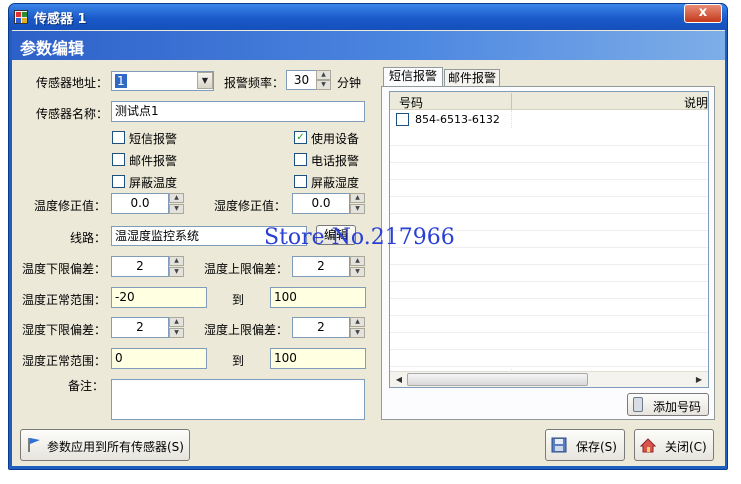  What do you see at coordinates (21, 17) in the screenshot?
I see `app-icon` at bounding box center [21, 17].